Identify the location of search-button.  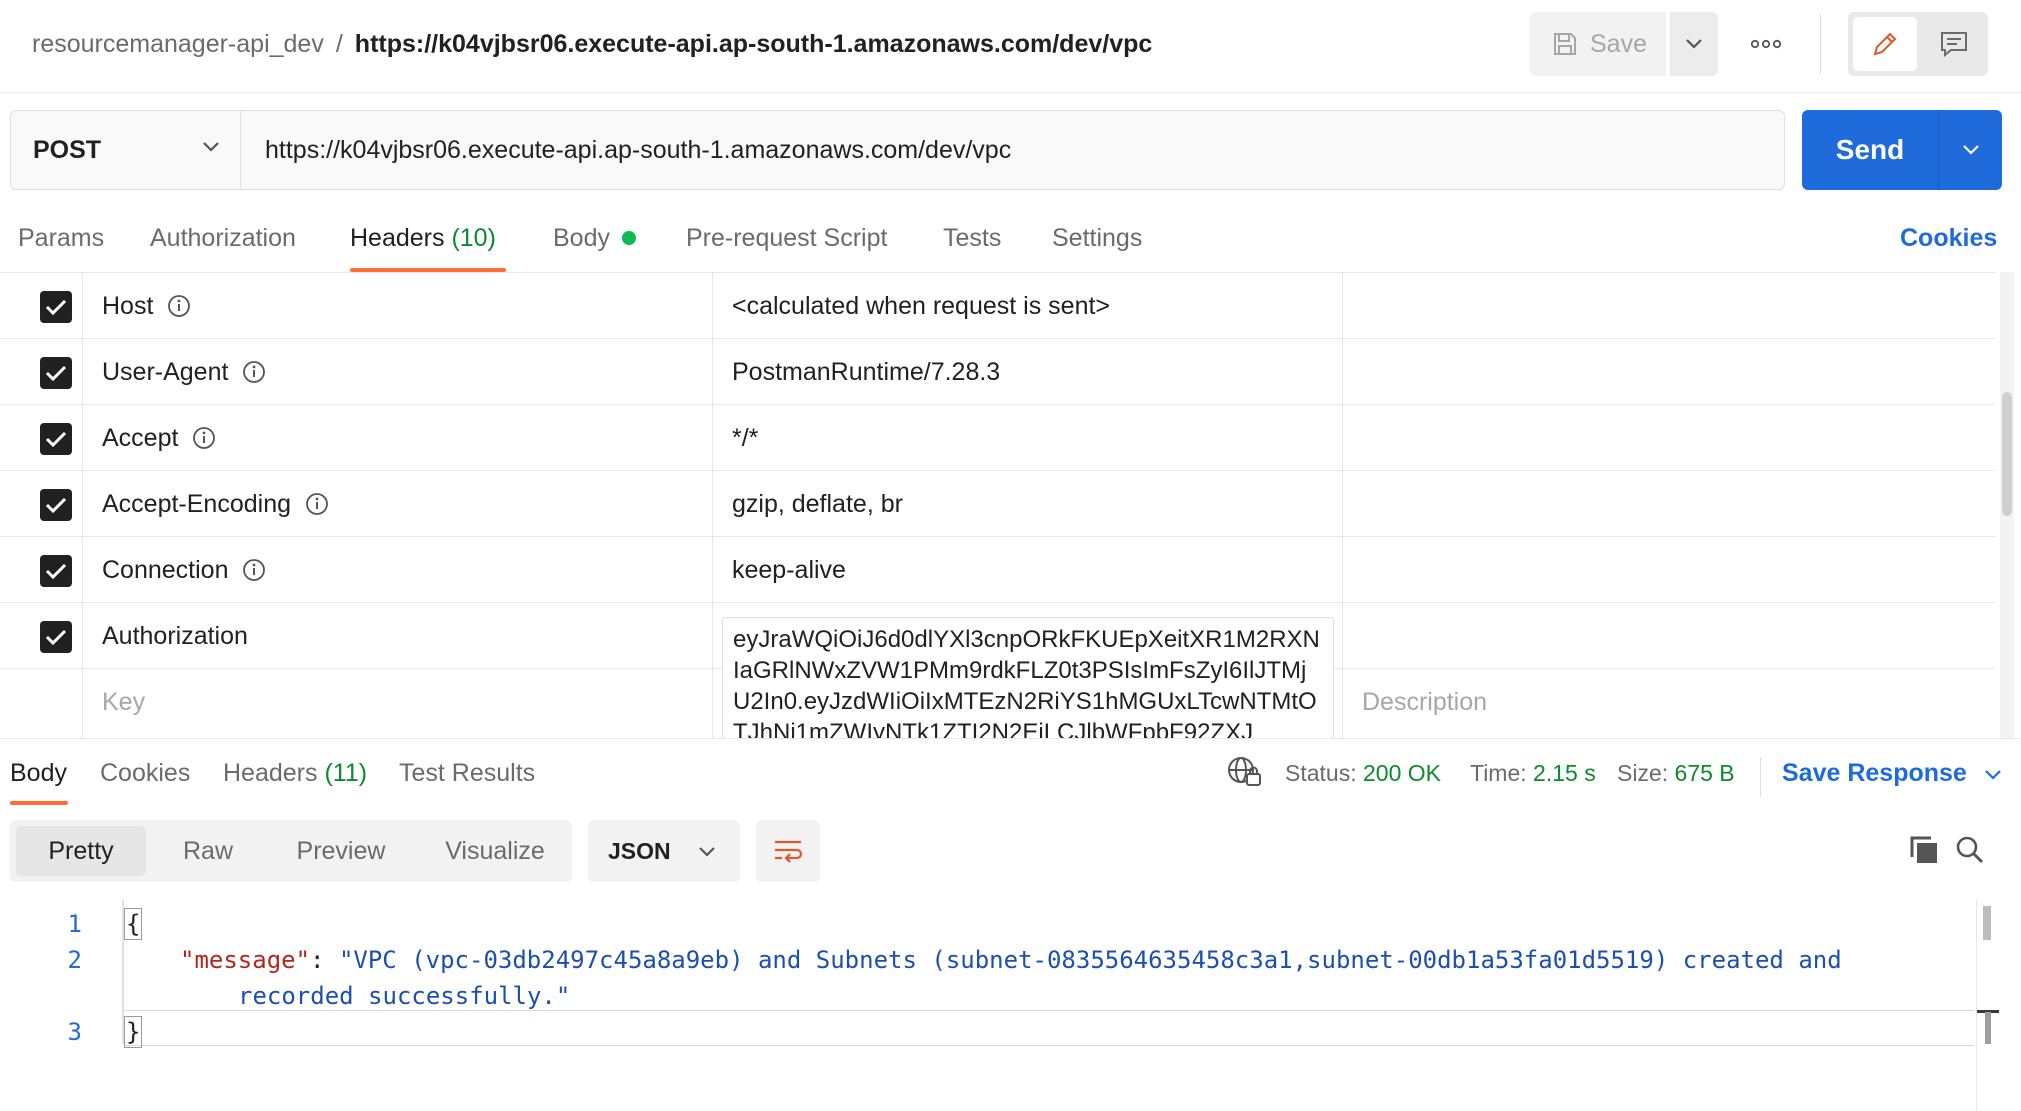
(1970, 850).